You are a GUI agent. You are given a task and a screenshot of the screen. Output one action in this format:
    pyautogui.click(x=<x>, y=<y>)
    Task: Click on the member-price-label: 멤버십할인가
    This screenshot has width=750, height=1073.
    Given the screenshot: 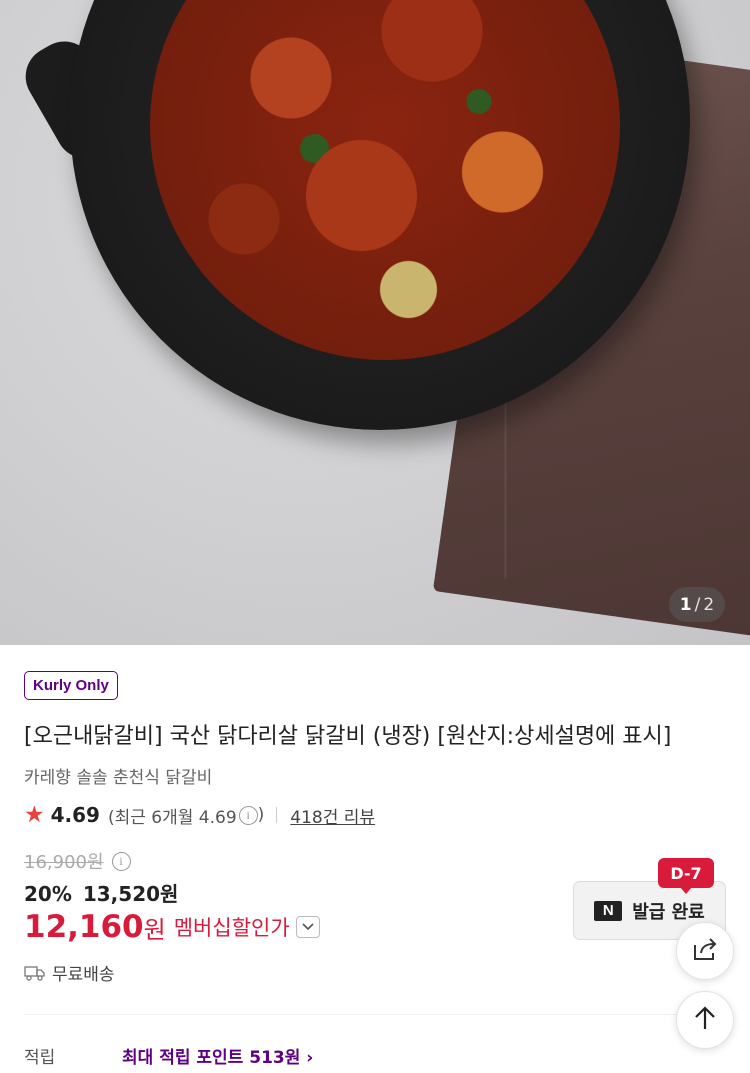 What is the action you would take?
    pyautogui.click(x=231, y=928)
    